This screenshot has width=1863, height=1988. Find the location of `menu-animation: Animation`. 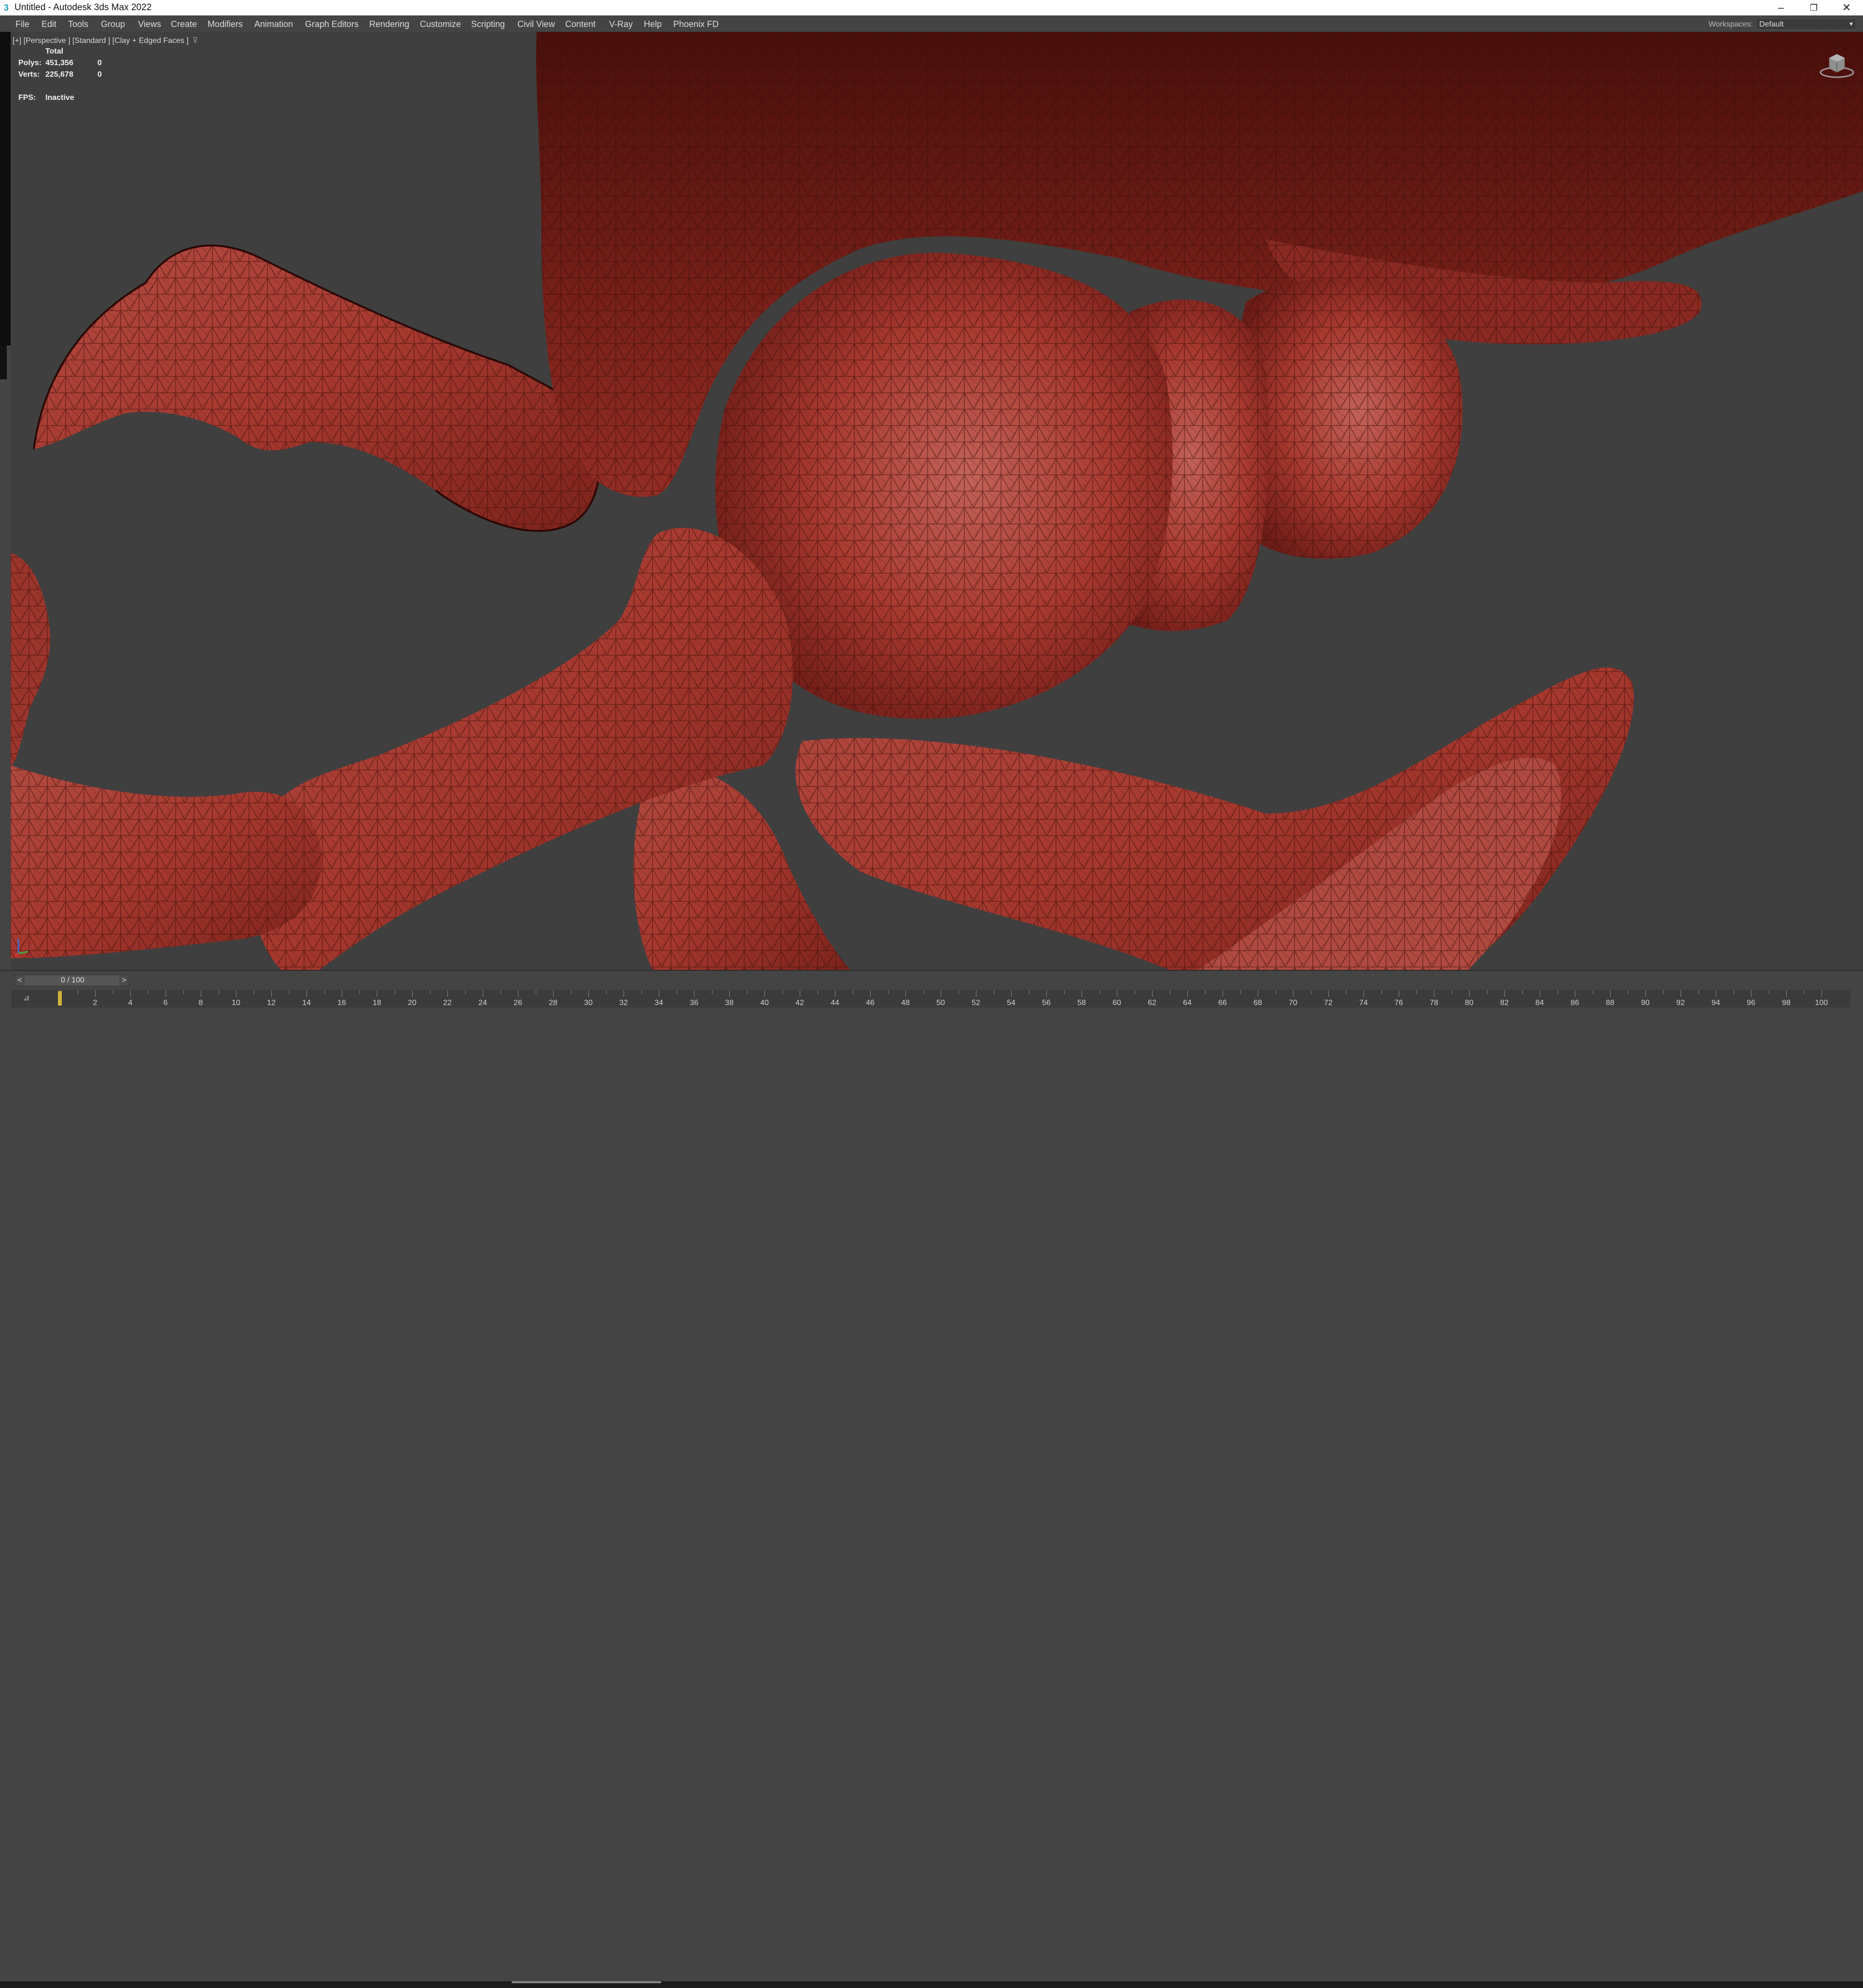

menu-animation: Animation is located at coordinates (273, 24).